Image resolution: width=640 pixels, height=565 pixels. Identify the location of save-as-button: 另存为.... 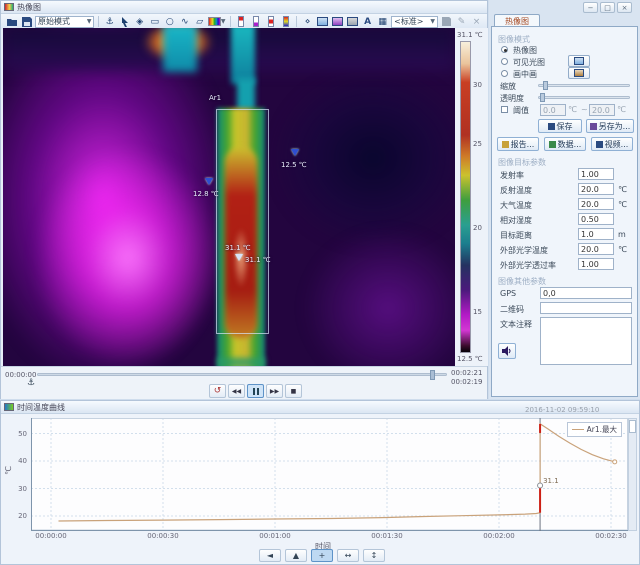
(610, 126).